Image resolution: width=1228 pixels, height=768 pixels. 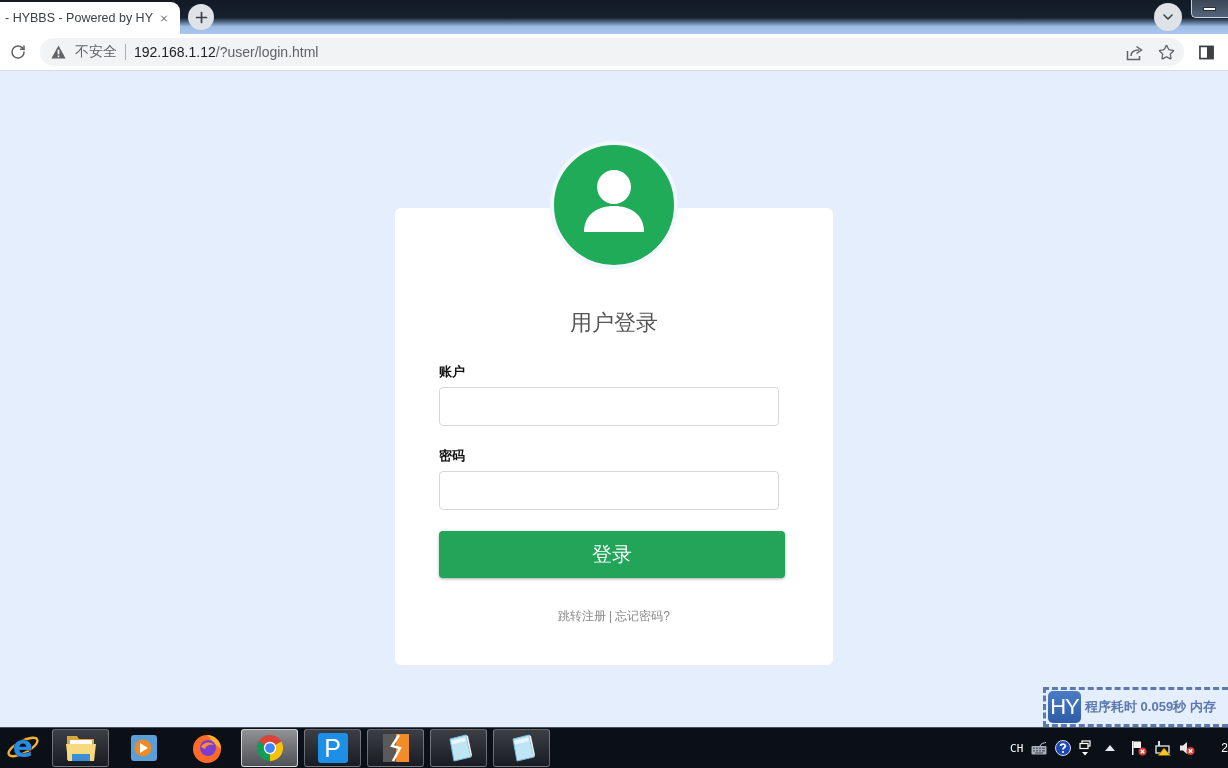 What do you see at coordinates (1224, 748) in the screenshot?
I see `clock-text: 2` at bounding box center [1224, 748].